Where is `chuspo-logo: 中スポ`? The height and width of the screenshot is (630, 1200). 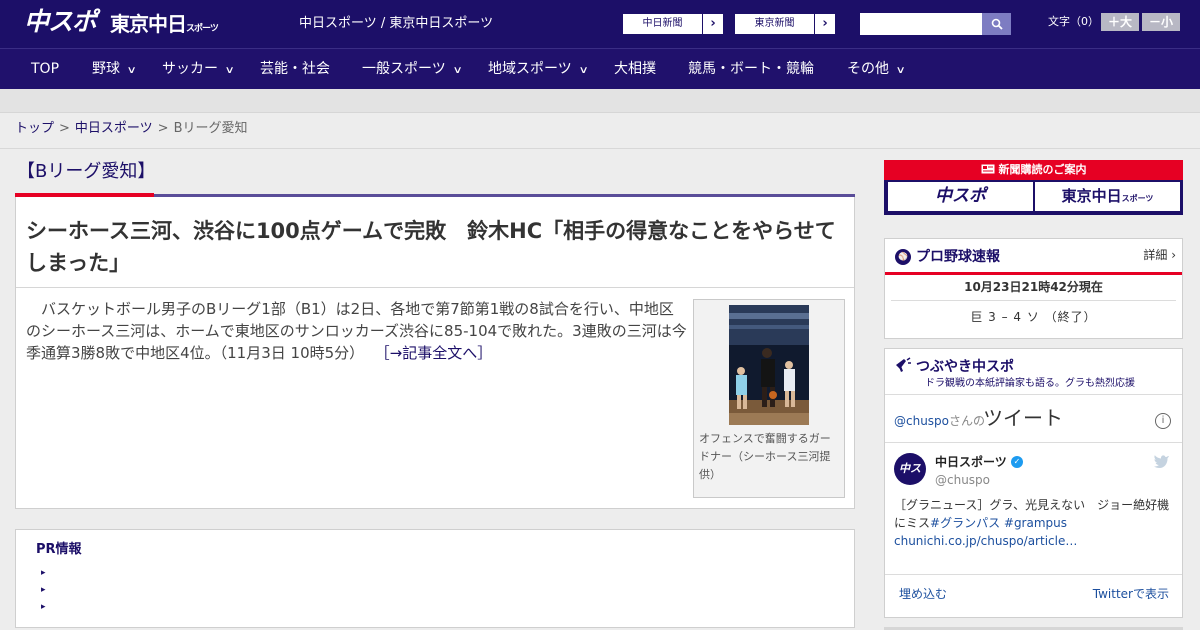 chuspo-logo: 中スポ is located at coordinates (60, 22).